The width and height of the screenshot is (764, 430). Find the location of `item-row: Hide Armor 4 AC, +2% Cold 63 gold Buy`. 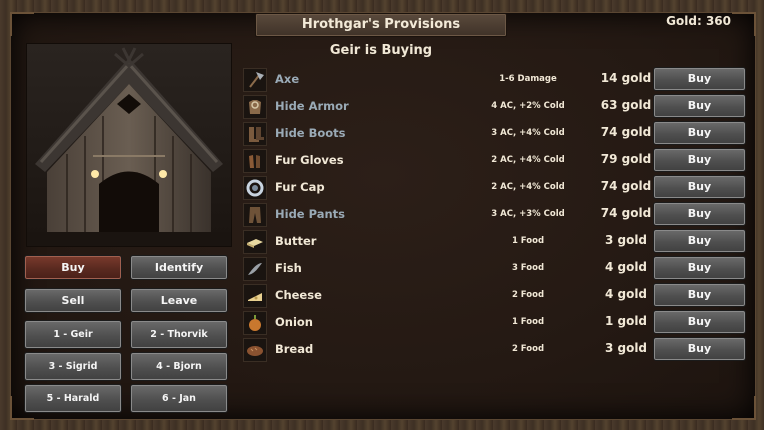

item-row: Hide Armor 4 AC, +2% Cold 63 gold Buy is located at coordinates (498, 107).